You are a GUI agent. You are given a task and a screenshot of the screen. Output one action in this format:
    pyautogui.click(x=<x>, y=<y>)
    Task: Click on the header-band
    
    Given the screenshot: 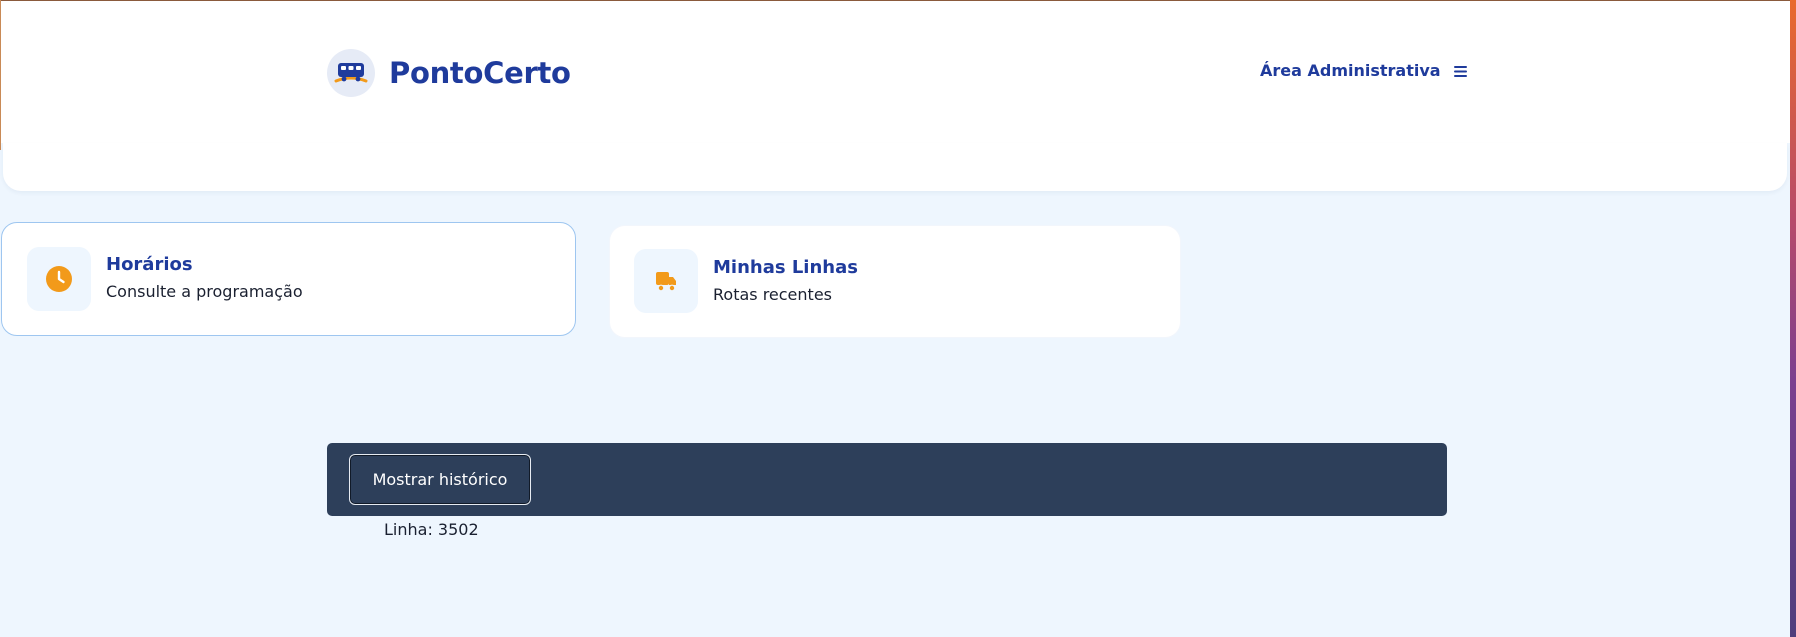 What is the action you would take?
    pyautogui.click(x=895, y=167)
    